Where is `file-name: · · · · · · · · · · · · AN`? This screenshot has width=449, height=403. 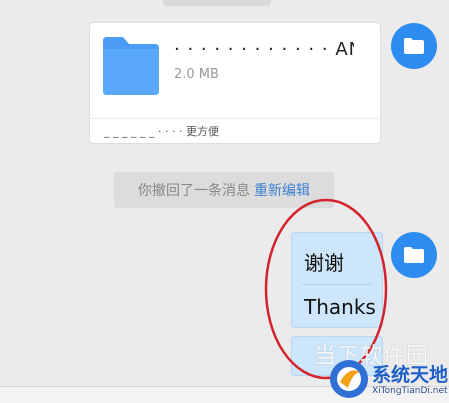 file-name: · · · · · · · · · · · · AN is located at coordinates (264, 49).